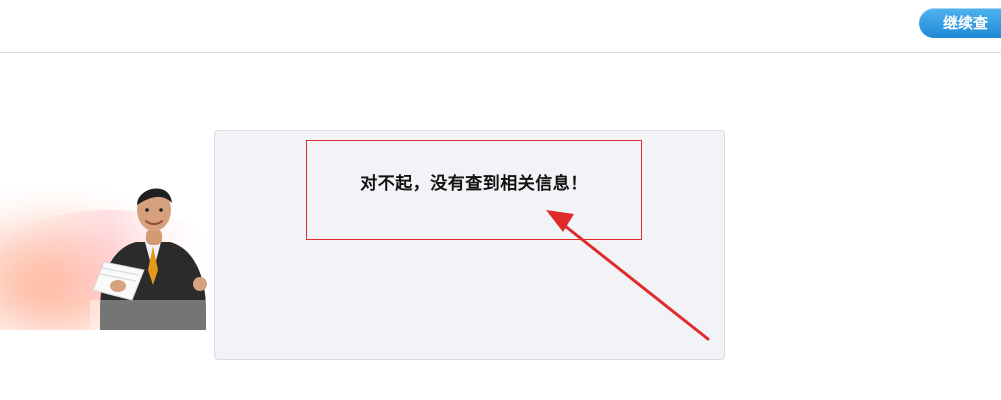 The image size is (1001, 400). I want to click on continue-search-button: 继续查, so click(960, 23).